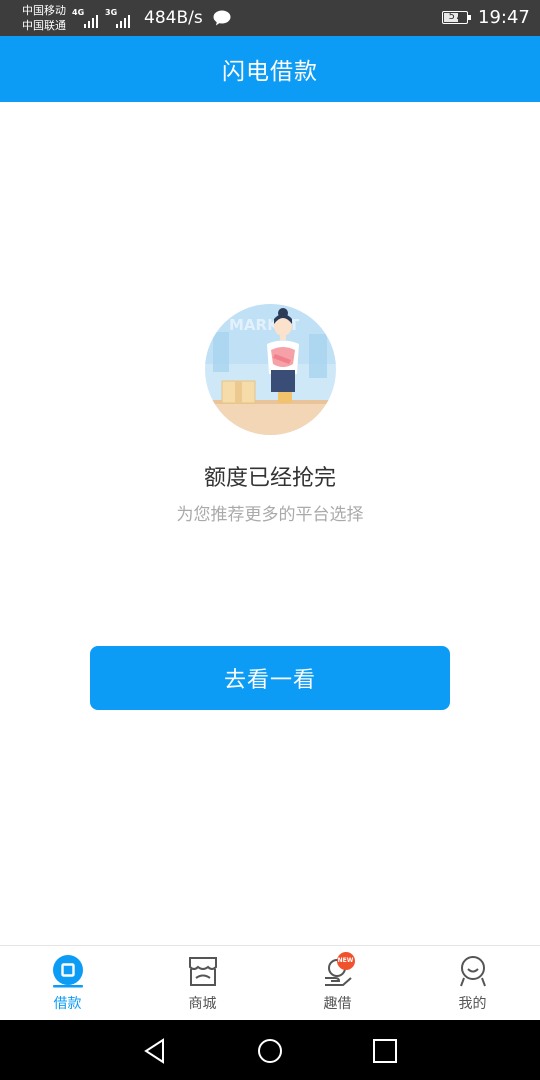  I want to click on network-speed: 484B/s, so click(173, 18).